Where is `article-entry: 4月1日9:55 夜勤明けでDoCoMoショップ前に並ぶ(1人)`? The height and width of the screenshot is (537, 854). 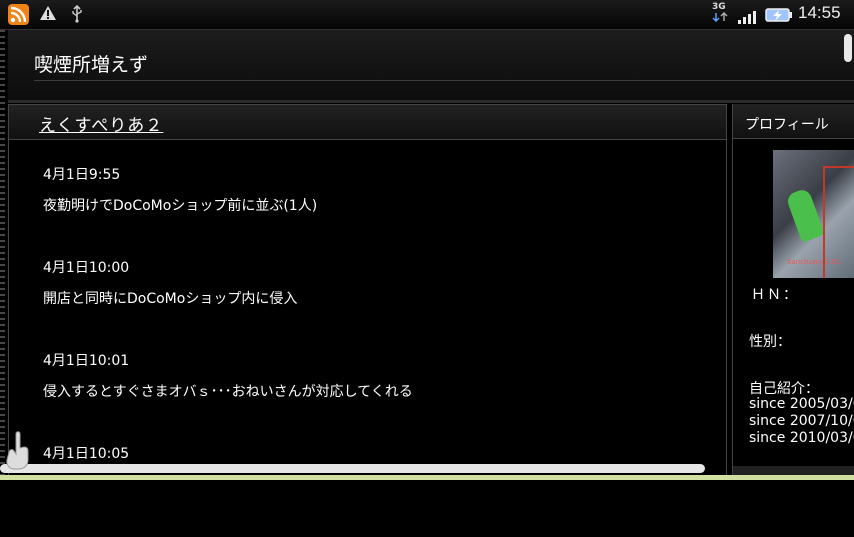 article-entry: 4月1日9:55 夜勤明けでDoCoMoショップ前に並ぶ(1人) is located at coordinates (373, 211).